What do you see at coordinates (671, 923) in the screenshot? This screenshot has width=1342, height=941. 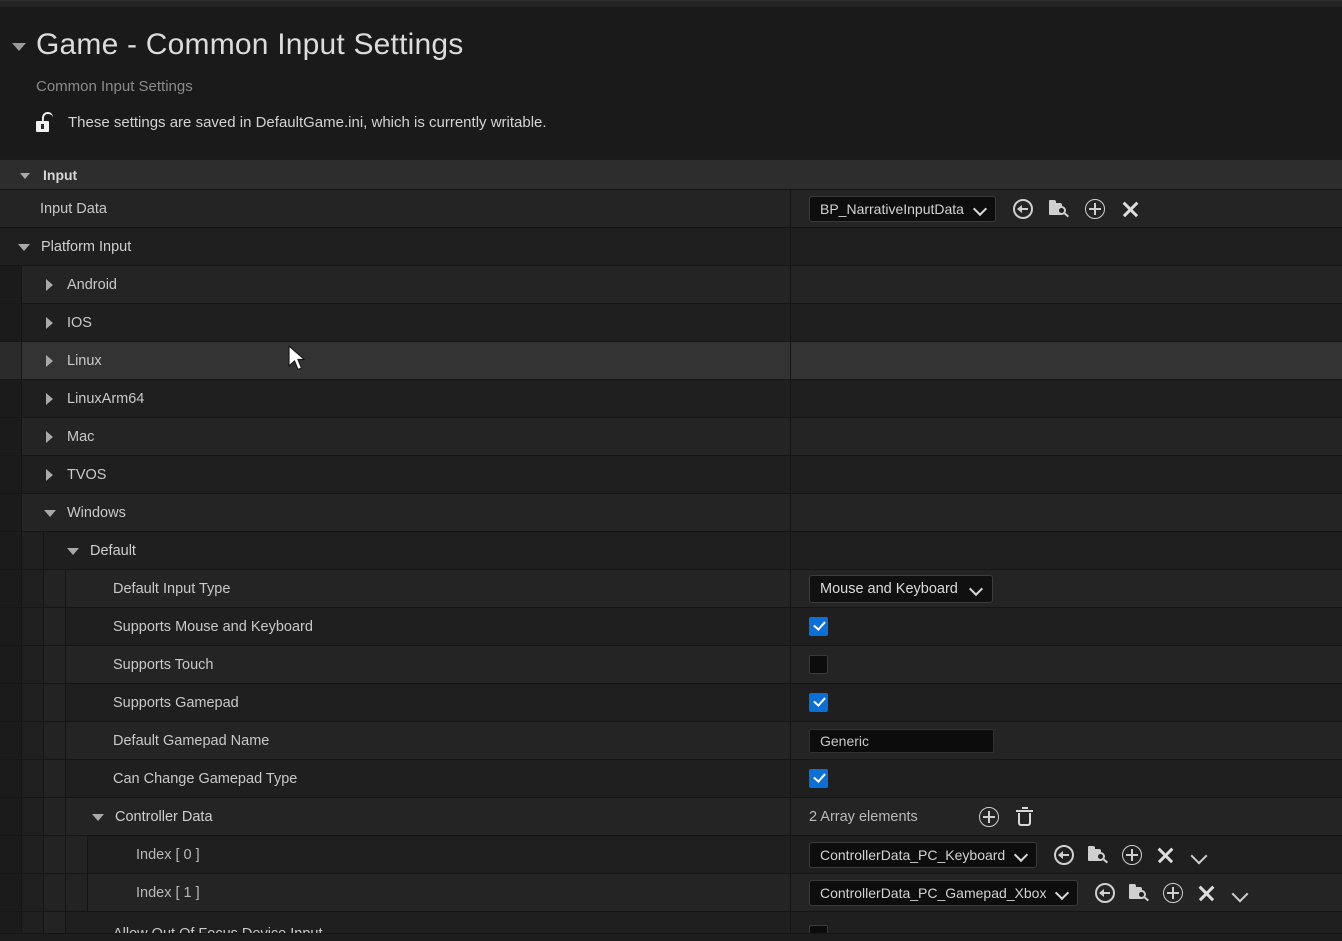 I see `row-allow-out-of-focus-device-input: Allow Out Of Focus Device Input` at bounding box center [671, 923].